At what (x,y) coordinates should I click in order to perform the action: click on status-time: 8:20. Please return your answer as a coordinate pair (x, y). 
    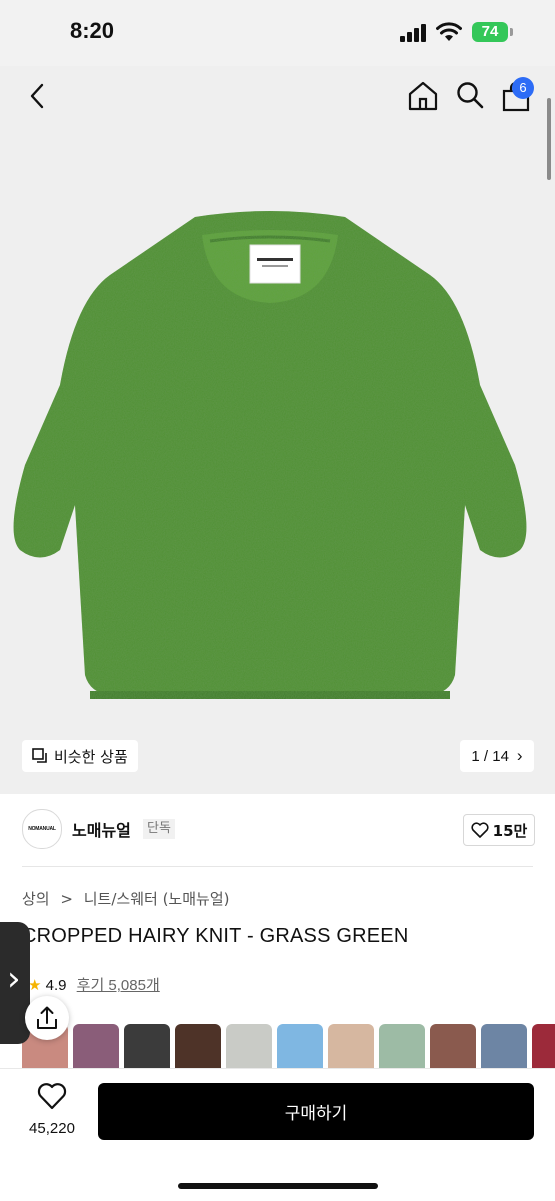
    Looking at the image, I should click on (92, 30).